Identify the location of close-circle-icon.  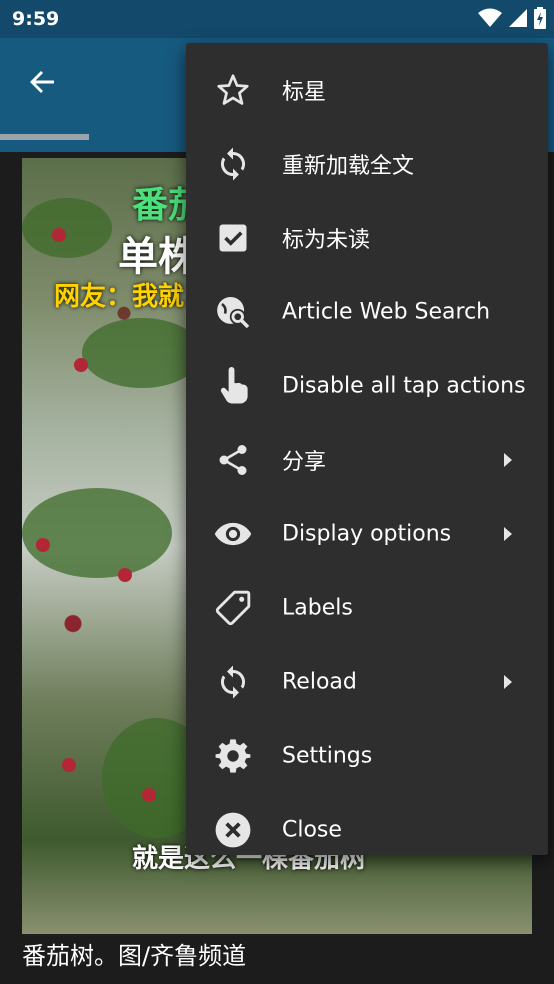
(233, 830).